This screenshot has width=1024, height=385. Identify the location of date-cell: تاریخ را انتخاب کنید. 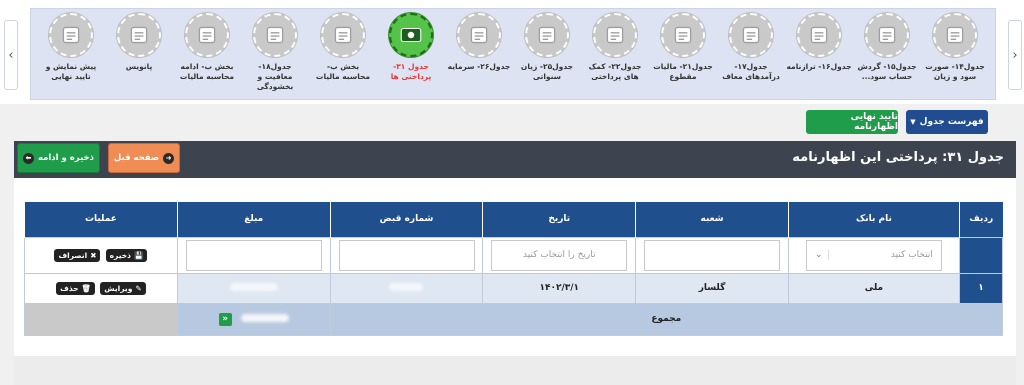
(559, 255).